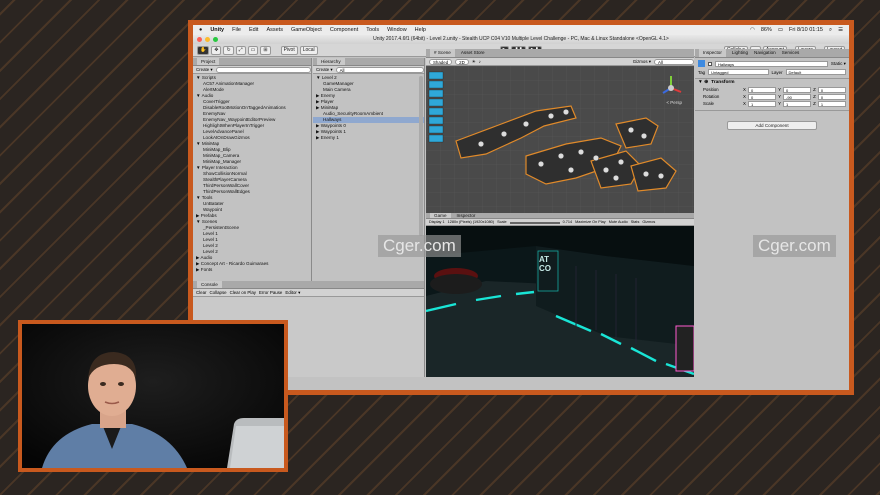 Image resolution: width=880 pixels, height=495 pixels. I want to click on gizmos-dropdown: Gizmos ▾, so click(642, 61).